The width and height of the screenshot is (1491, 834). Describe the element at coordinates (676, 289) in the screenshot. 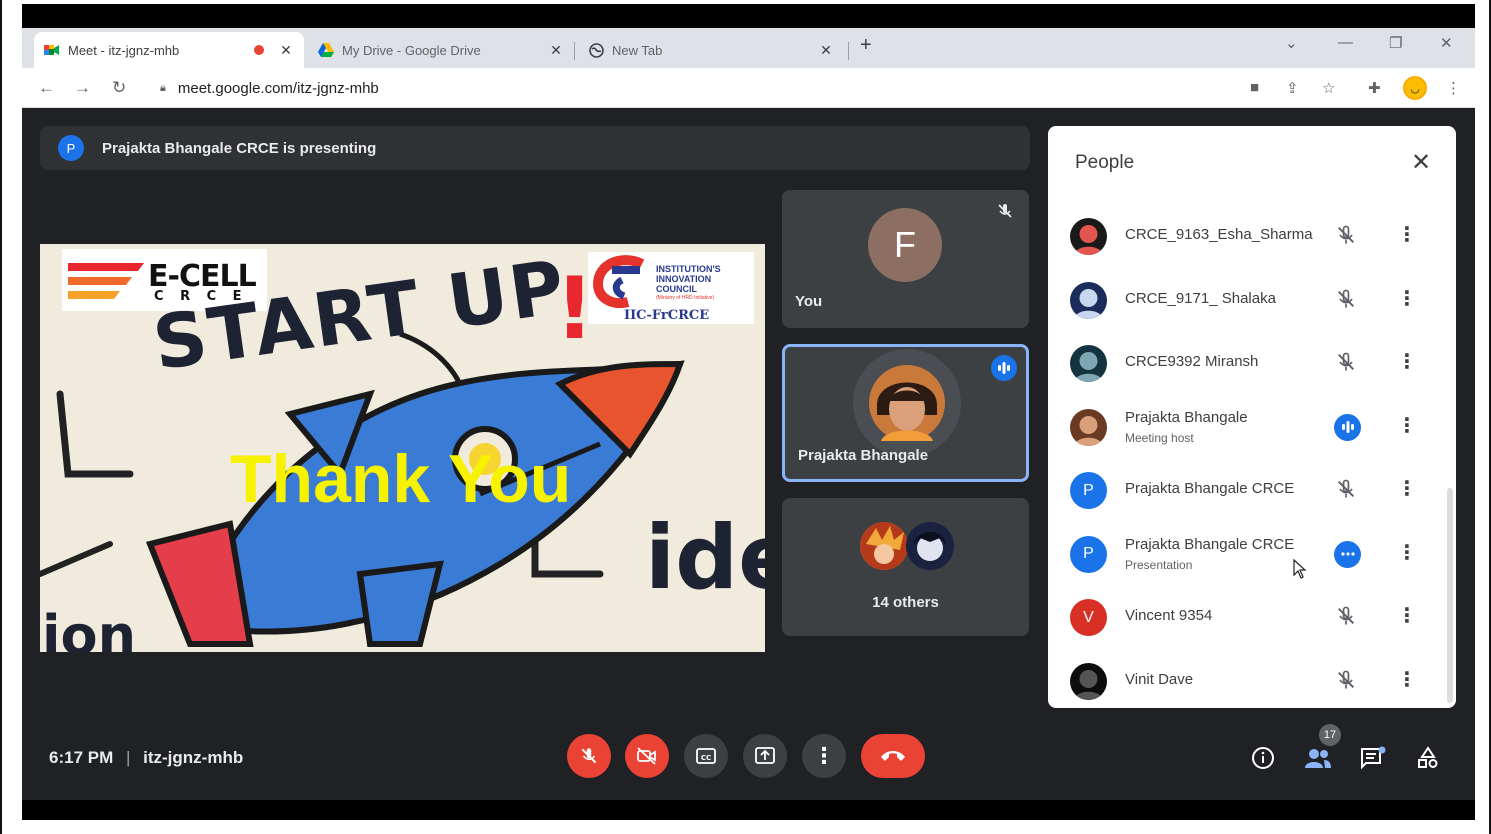

I see `iic-line-3: COUNCIL` at that location.